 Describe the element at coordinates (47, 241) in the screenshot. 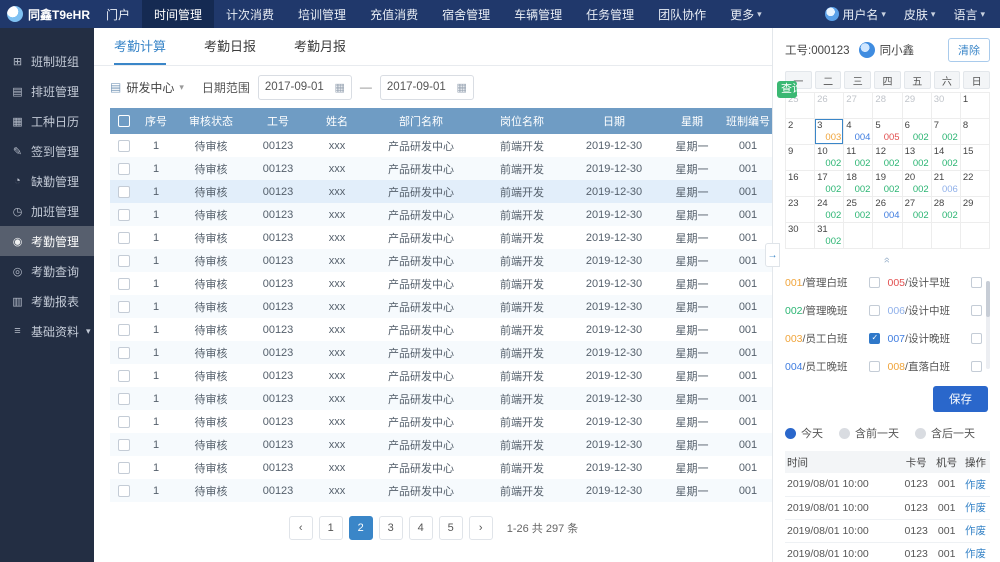

I see `sidebar-item: ◉ 考勤管理` at that location.